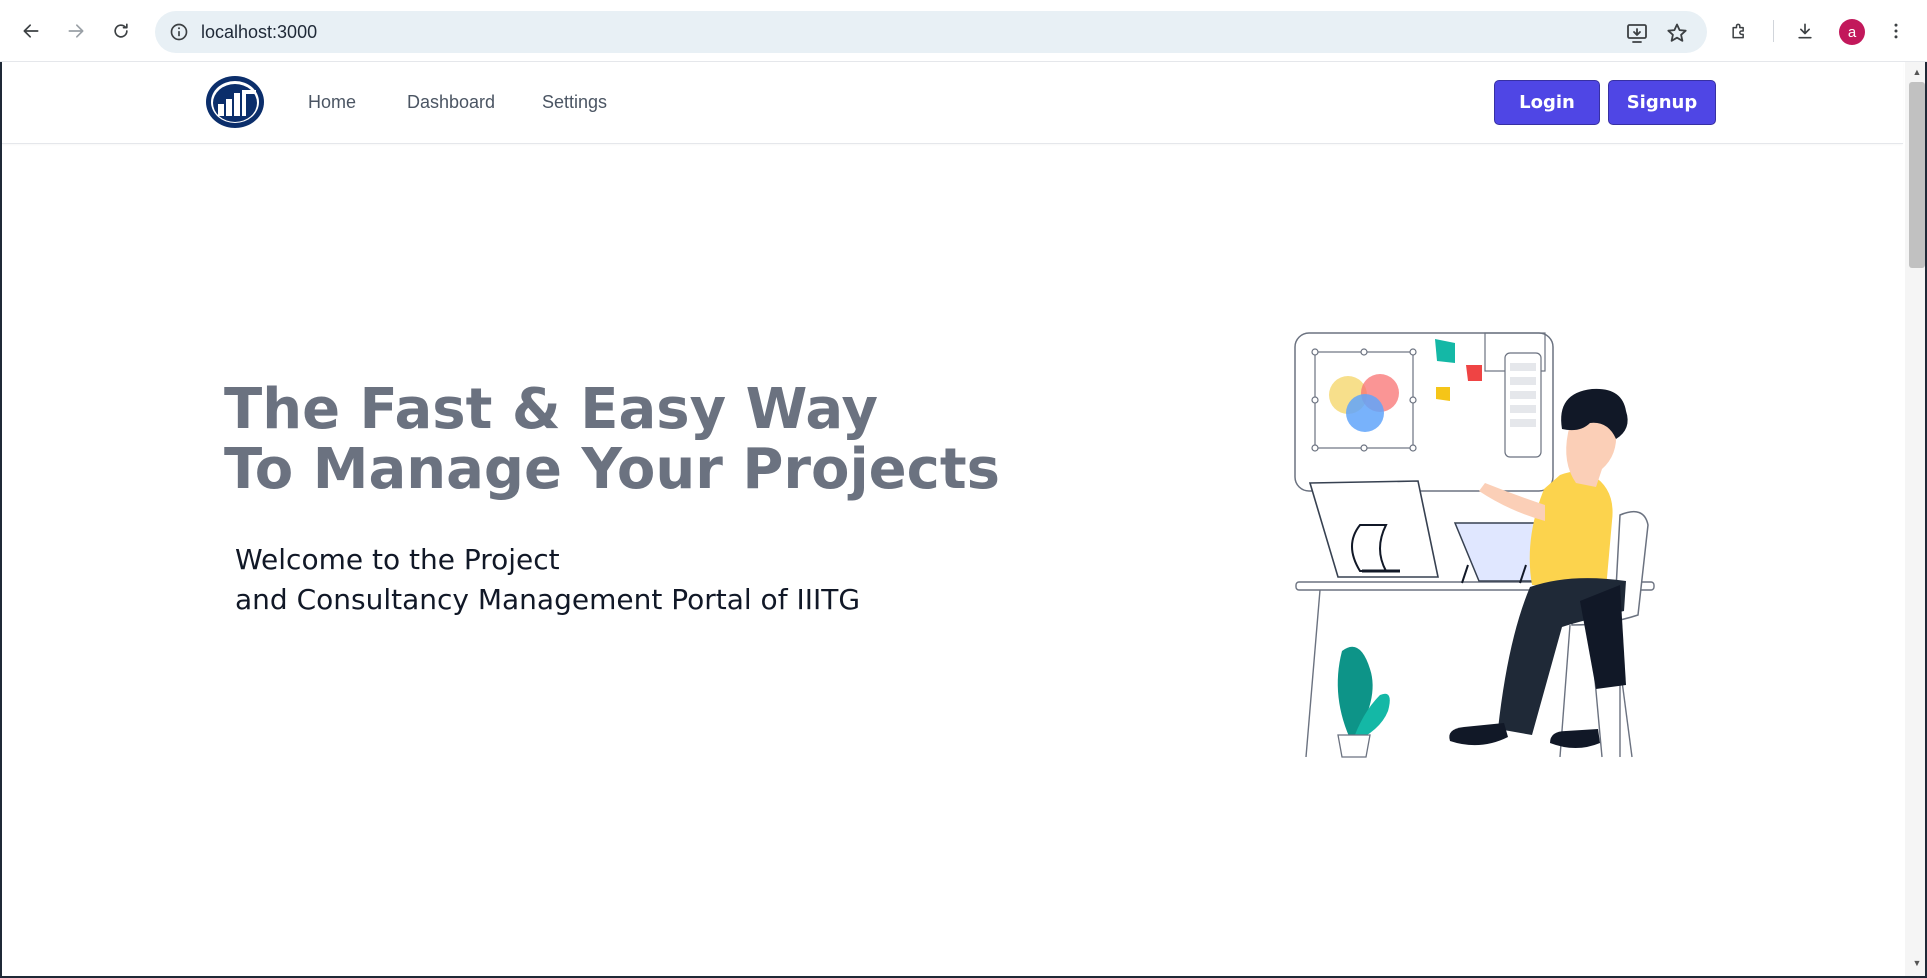 This screenshot has height=978, width=1927. I want to click on site-navbar: Home Dashboard Settings Login Signup, so click(952, 103).